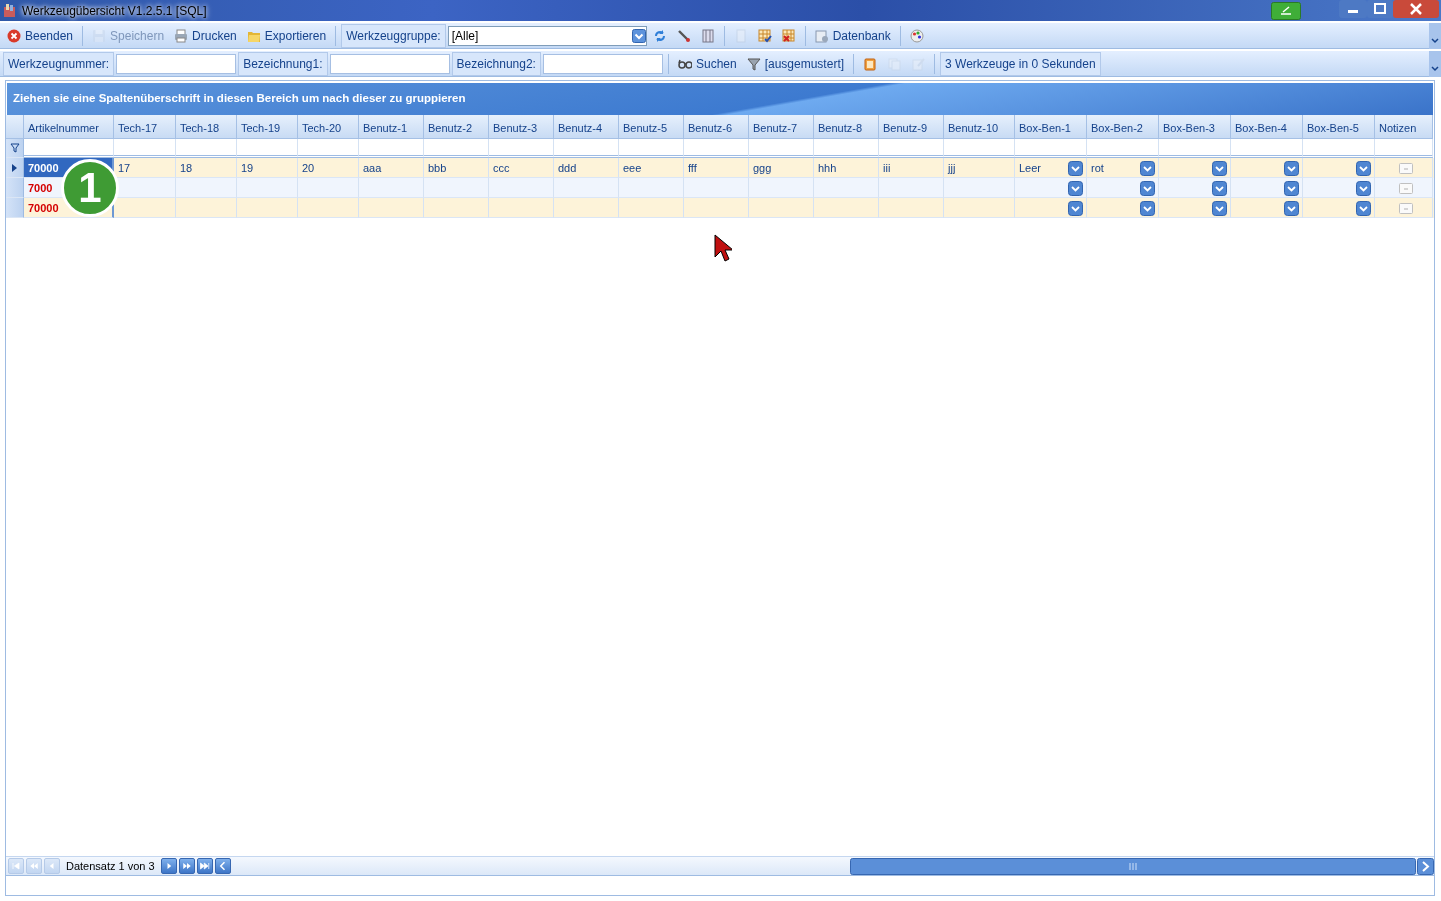  I want to click on column-header: Tech-18, so click(206, 127).